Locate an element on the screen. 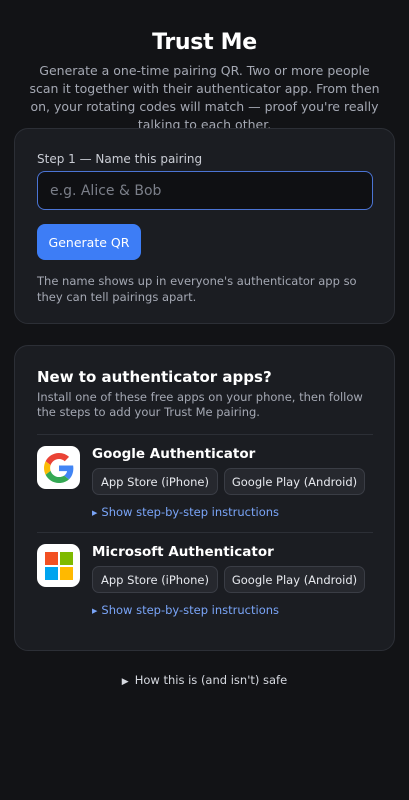 The height and width of the screenshot is (800, 409). step-label: Step 1 — Name this pairing is located at coordinates (120, 159).